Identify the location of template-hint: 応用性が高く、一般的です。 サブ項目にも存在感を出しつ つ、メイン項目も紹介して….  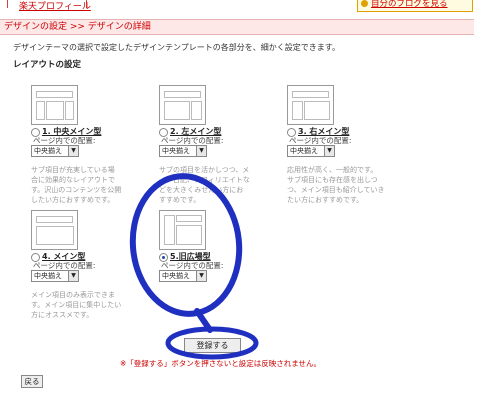
(336, 185).